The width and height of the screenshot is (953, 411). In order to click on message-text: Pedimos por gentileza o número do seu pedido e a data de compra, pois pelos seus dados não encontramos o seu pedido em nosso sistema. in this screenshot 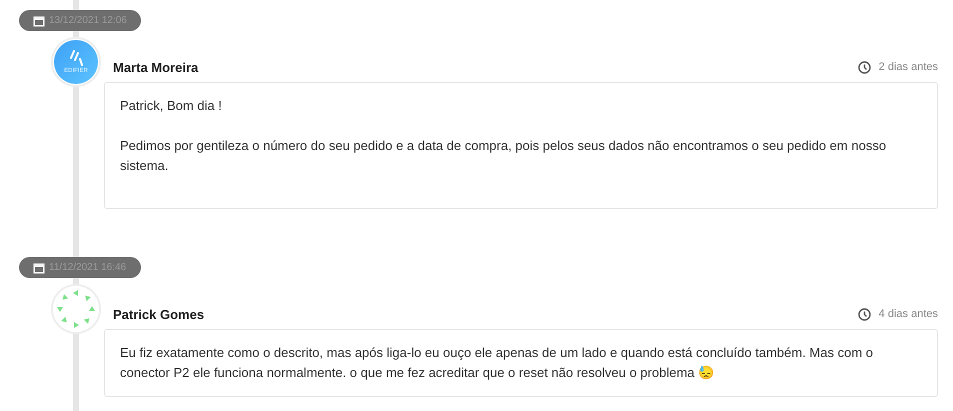, I will do `click(504, 156)`.